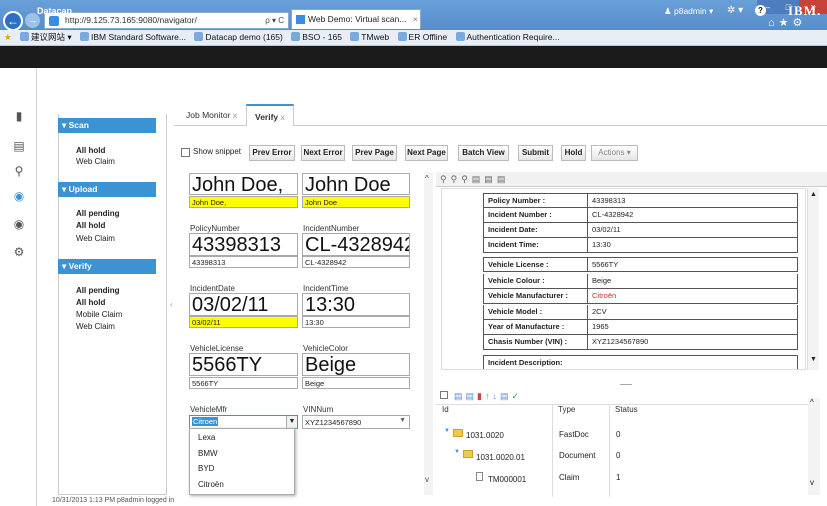 The image size is (827, 506). Describe the element at coordinates (243, 322) in the screenshot. I see `incident-date-field: 03/02/11` at that location.